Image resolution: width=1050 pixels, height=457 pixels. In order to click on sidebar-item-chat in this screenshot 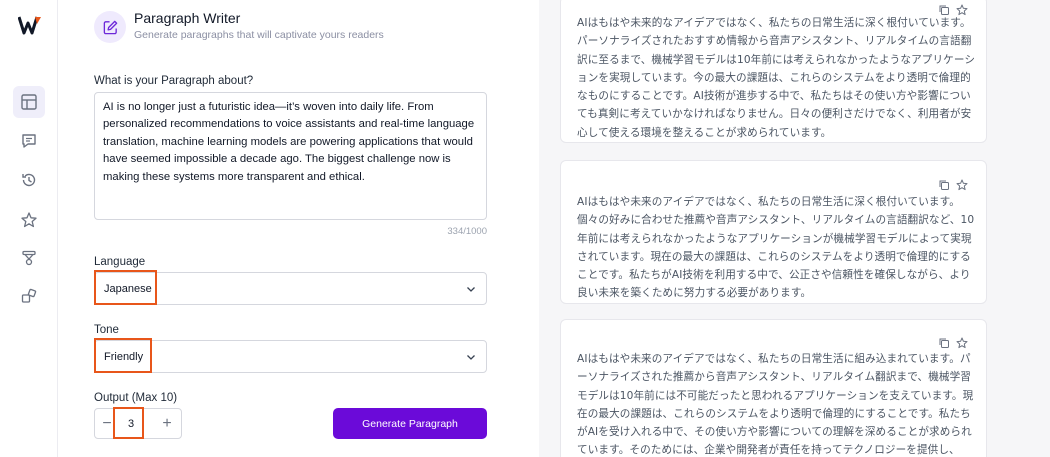, I will do `click(29, 141)`.